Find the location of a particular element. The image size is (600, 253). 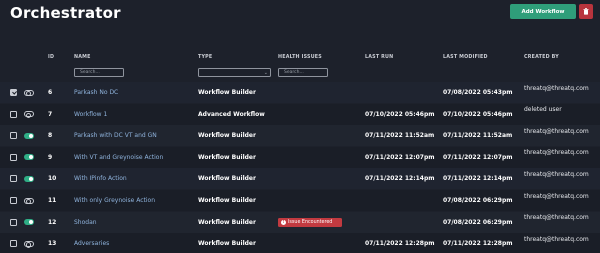

last-modified: 07/11/2022 12:07pm is located at coordinates (478, 157).